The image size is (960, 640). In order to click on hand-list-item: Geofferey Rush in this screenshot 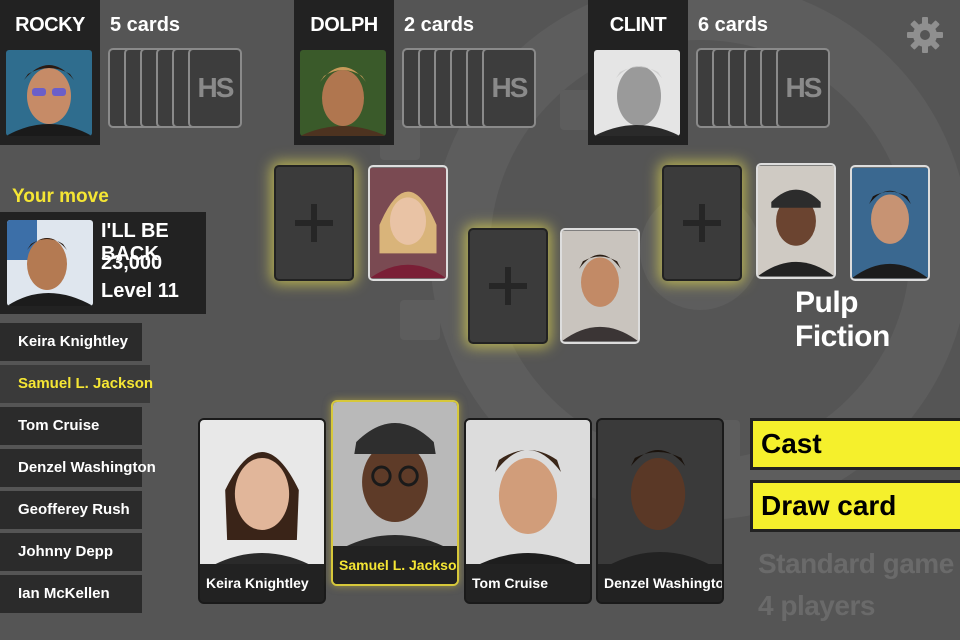, I will do `click(71, 510)`.